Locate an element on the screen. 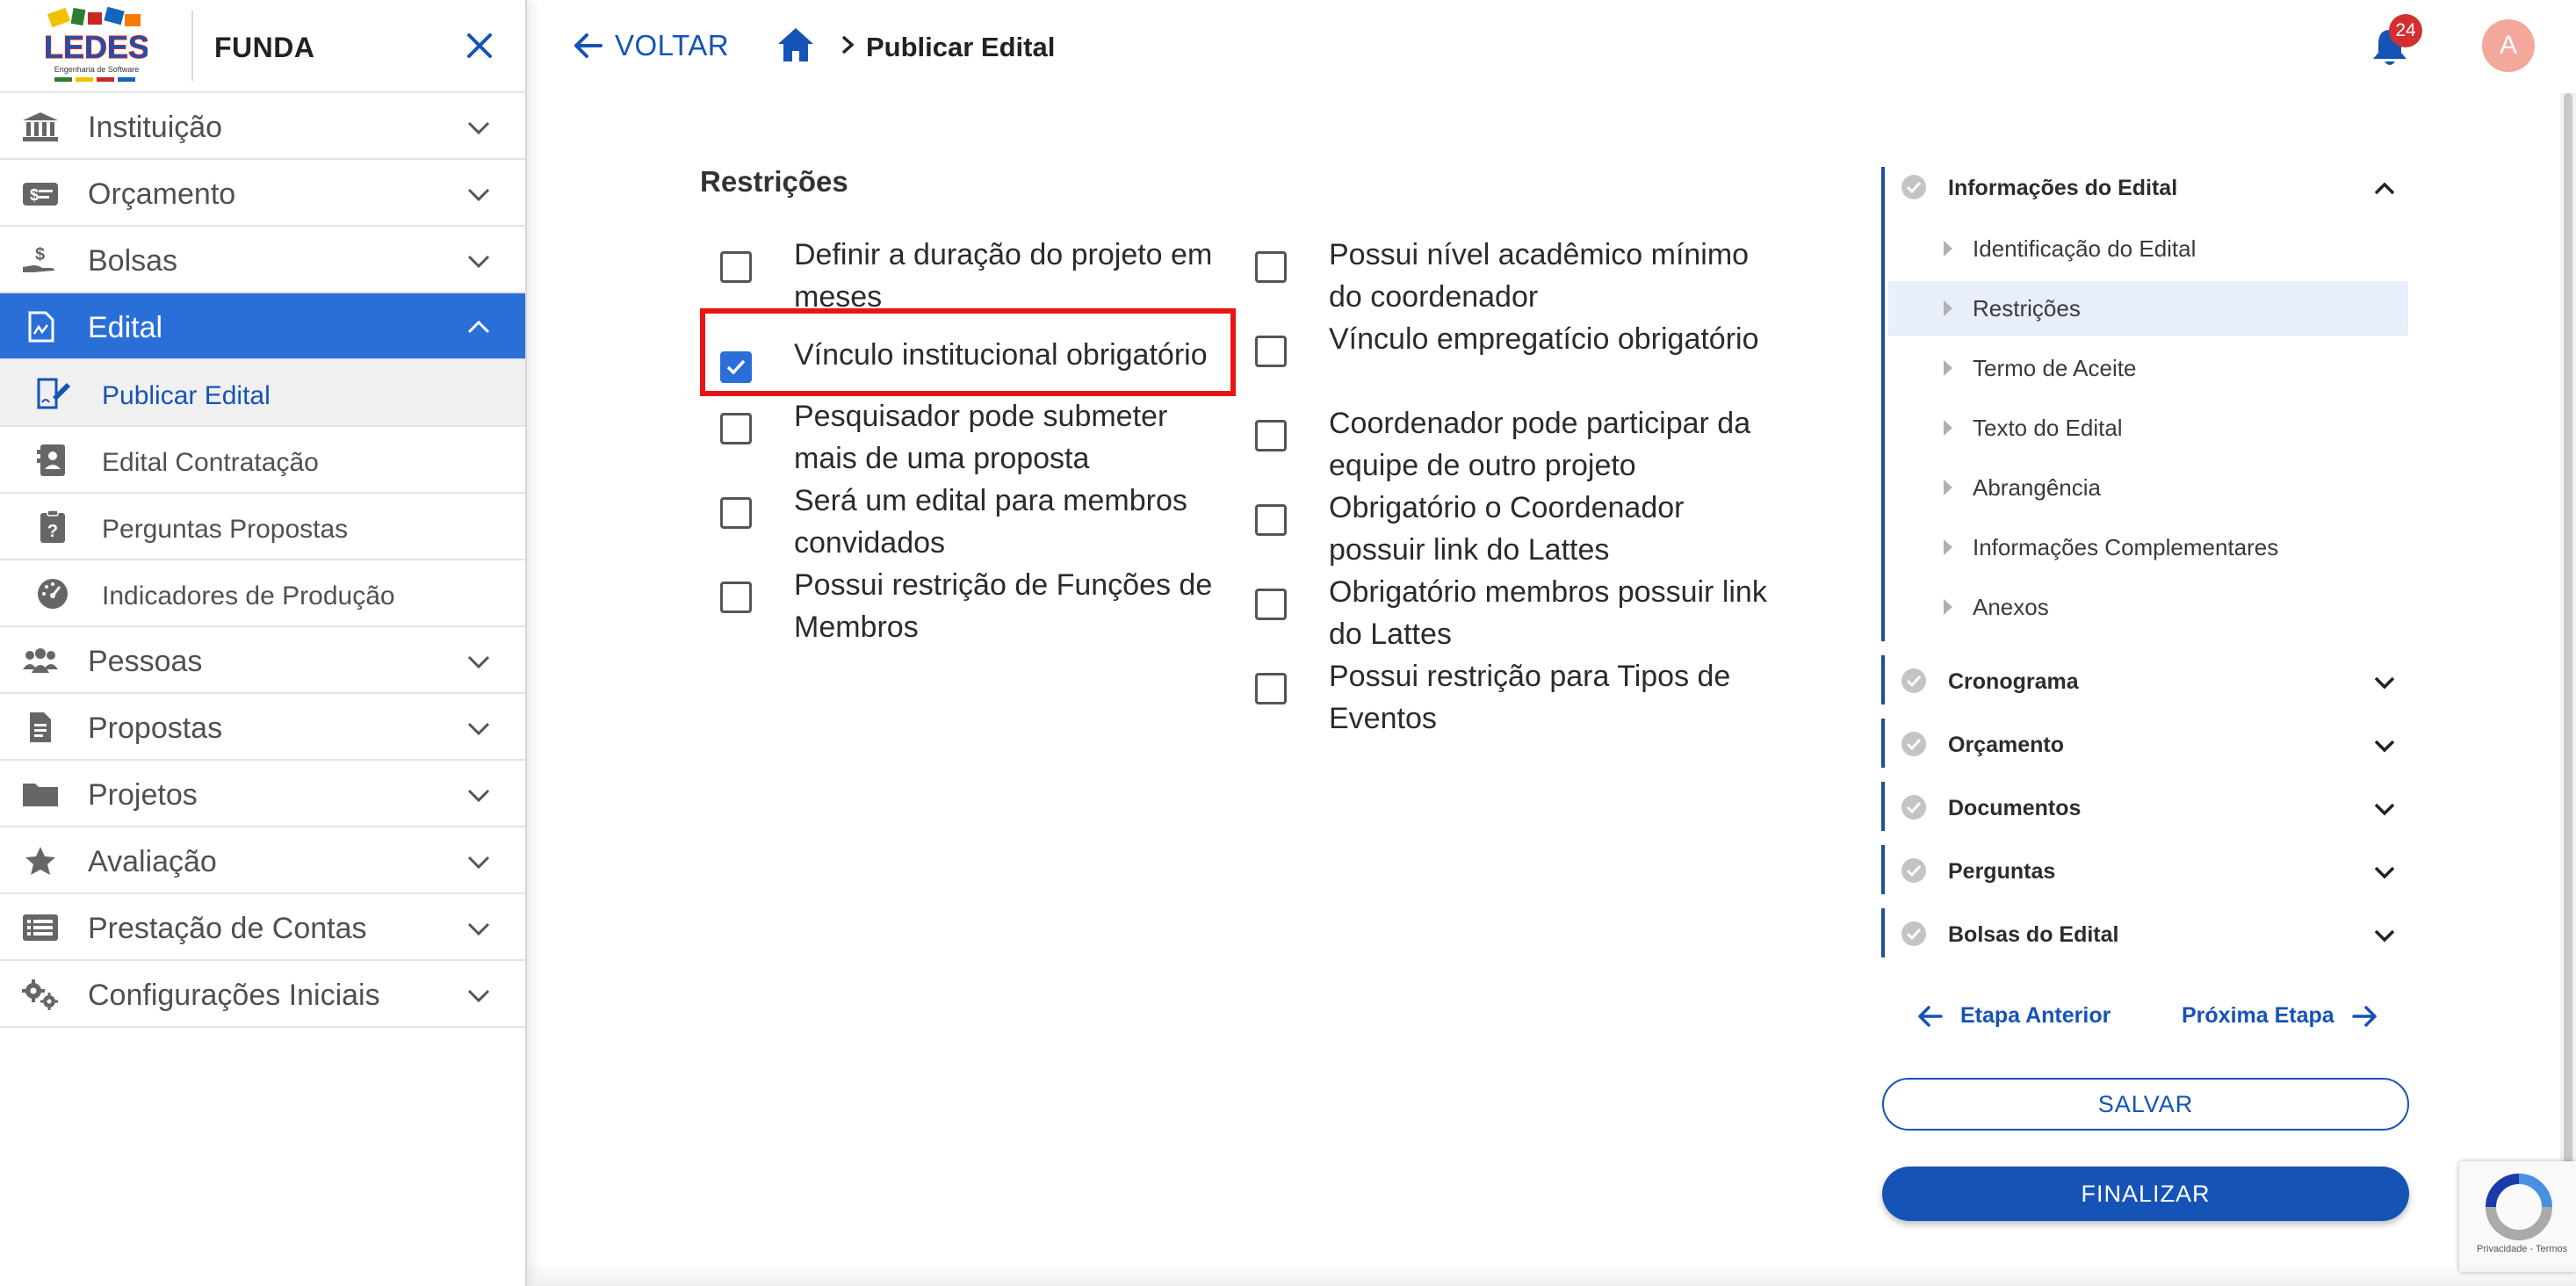 The image size is (2576, 1286). step-documentos: Documentos is located at coordinates (2148, 808).